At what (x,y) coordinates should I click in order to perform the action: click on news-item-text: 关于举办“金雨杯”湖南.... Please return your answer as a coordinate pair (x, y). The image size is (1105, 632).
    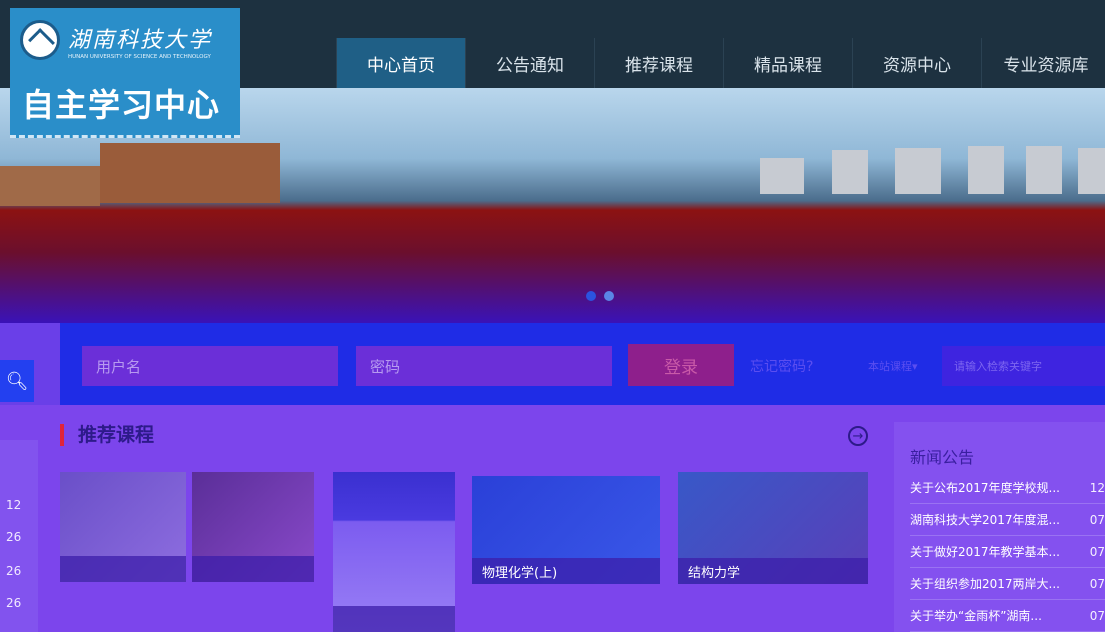
    Looking at the image, I should click on (976, 616).